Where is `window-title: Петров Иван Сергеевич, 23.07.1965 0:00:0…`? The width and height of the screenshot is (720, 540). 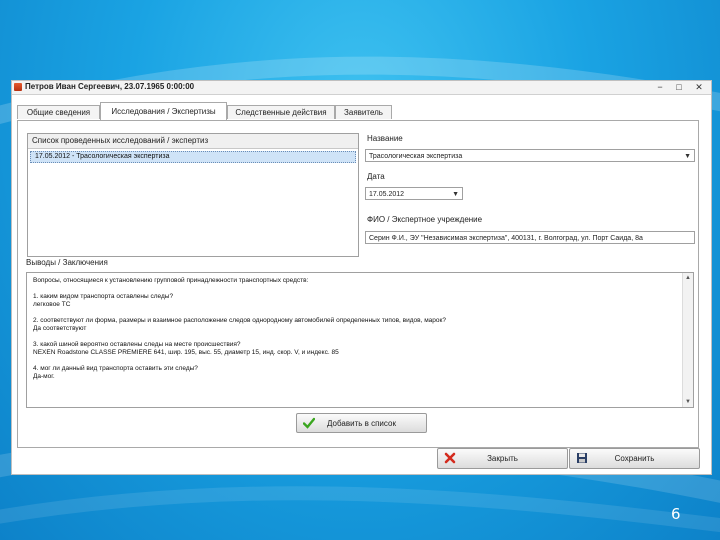 window-title: Петров Иван Сергеевич, 23.07.1965 0:00:0… is located at coordinates (110, 86).